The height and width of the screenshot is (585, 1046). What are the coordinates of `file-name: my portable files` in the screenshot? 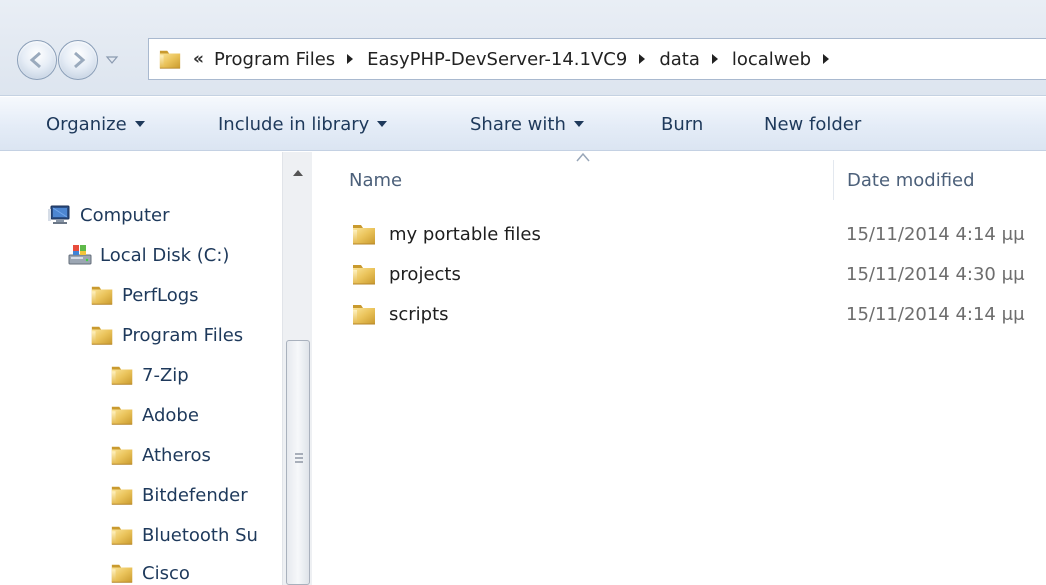 It's located at (465, 234).